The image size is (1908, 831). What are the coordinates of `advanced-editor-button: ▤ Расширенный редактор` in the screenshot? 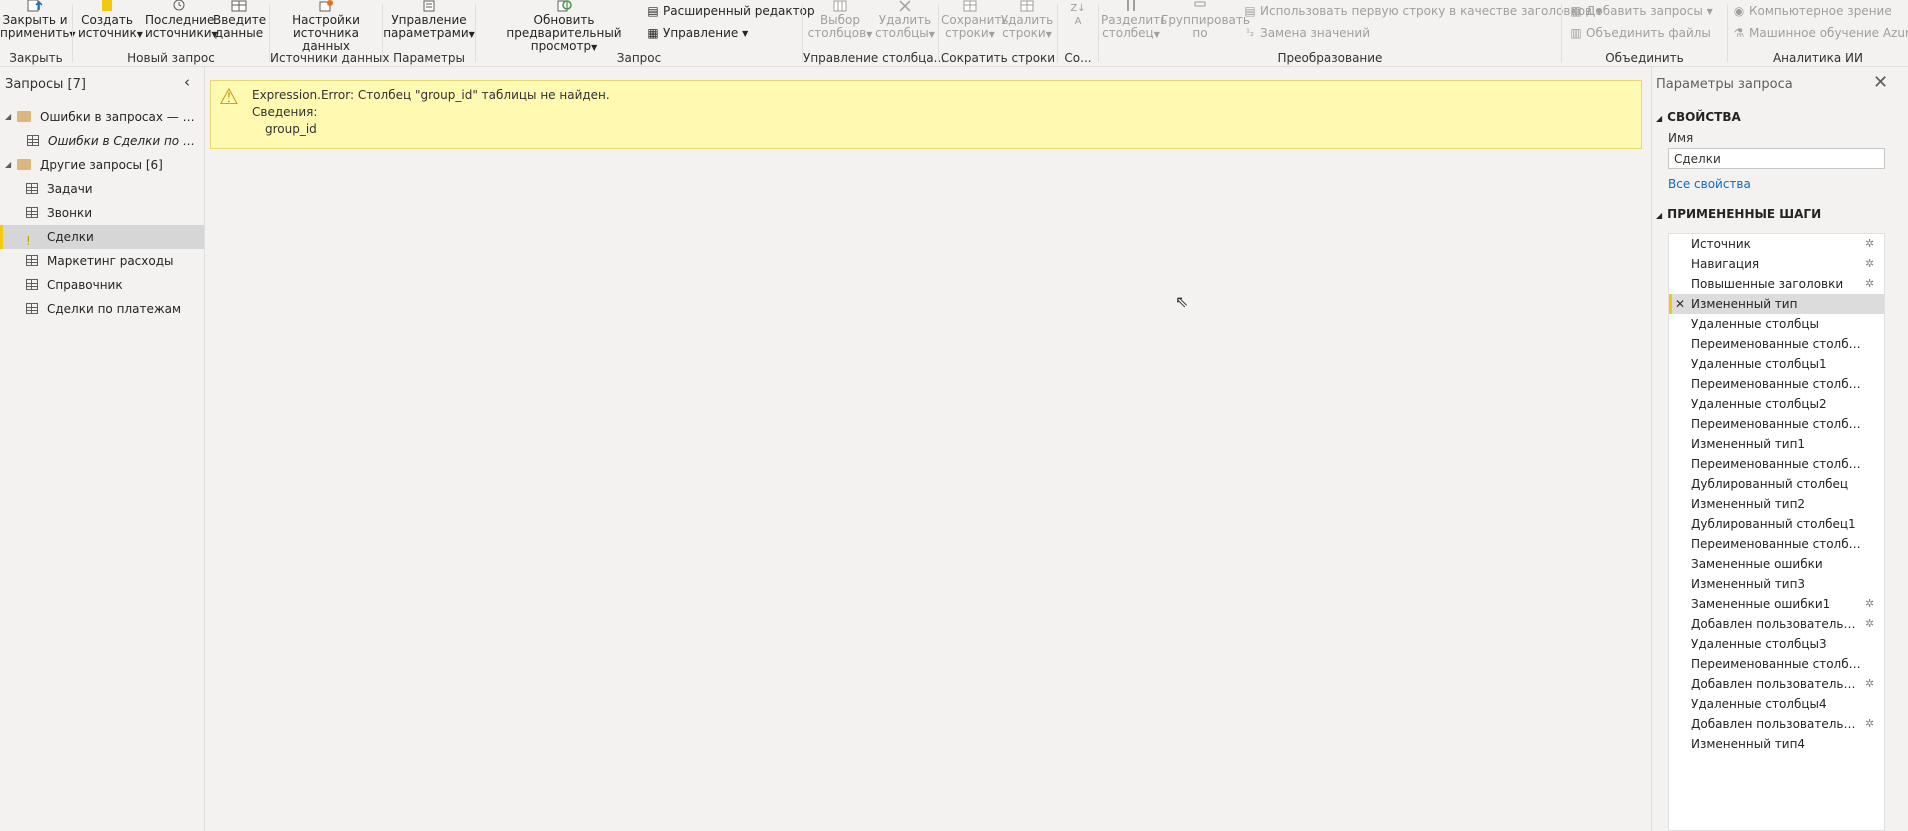 It's located at (730, 11).